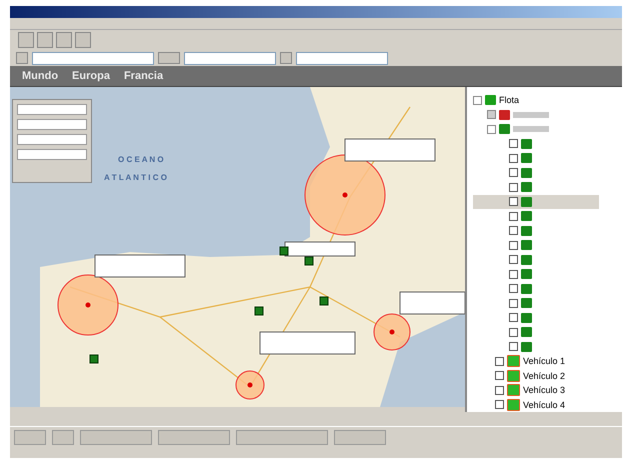  What do you see at coordinates (93, 58) in the screenshot?
I see `address-field` at bounding box center [93, 58].